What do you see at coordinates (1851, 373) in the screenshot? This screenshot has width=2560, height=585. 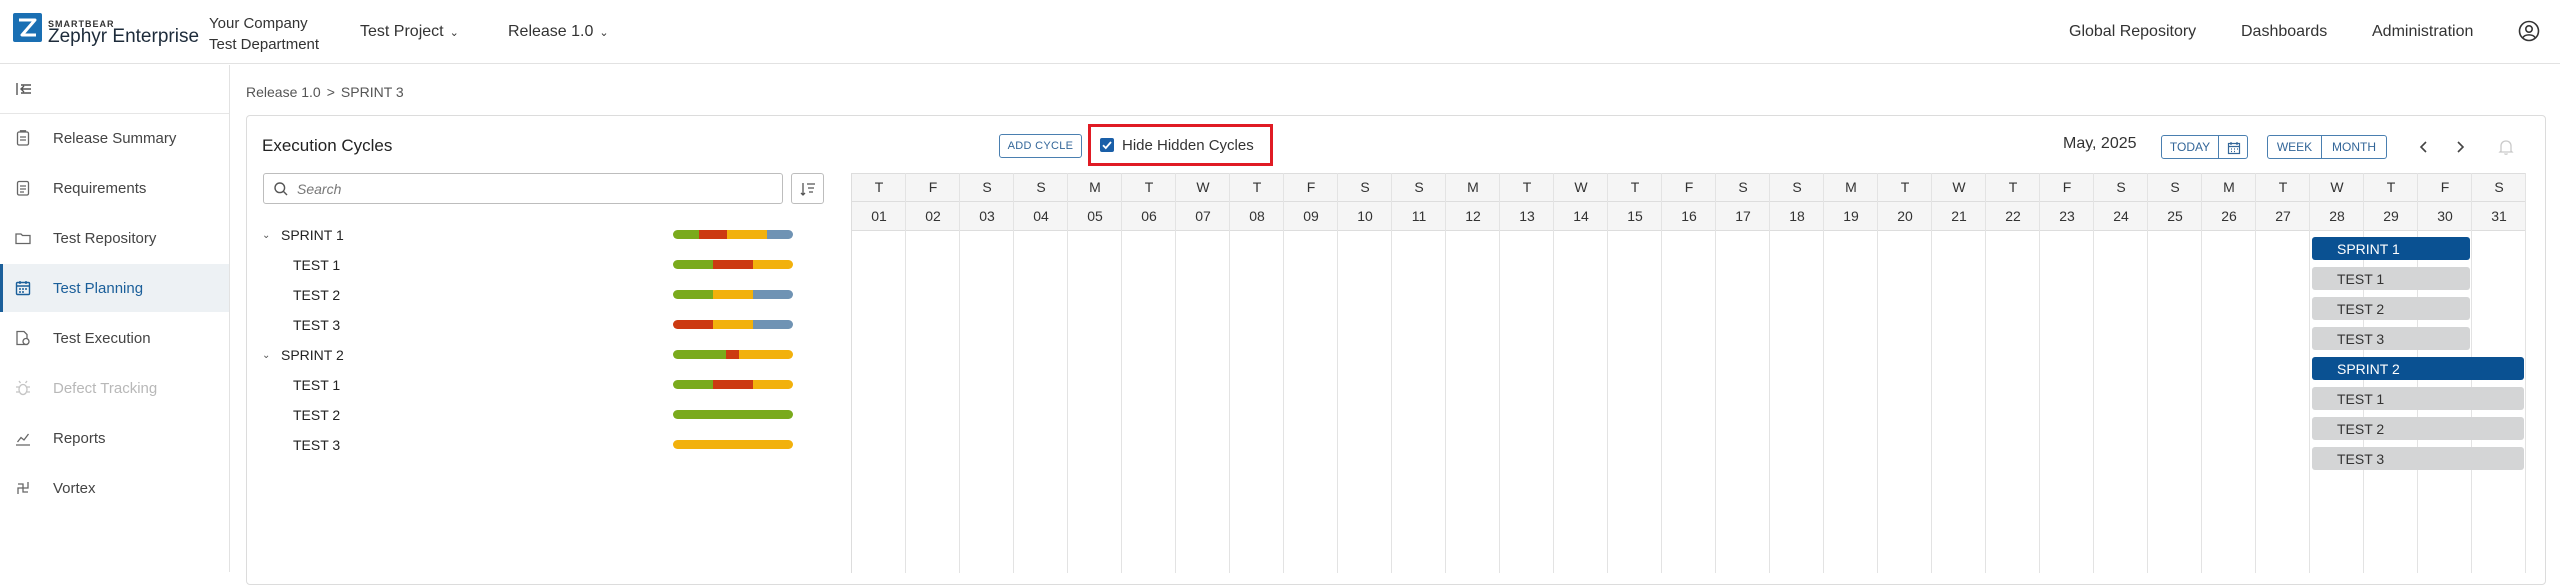 I see `day-column: M 19` at bounding box center [1851, 373].